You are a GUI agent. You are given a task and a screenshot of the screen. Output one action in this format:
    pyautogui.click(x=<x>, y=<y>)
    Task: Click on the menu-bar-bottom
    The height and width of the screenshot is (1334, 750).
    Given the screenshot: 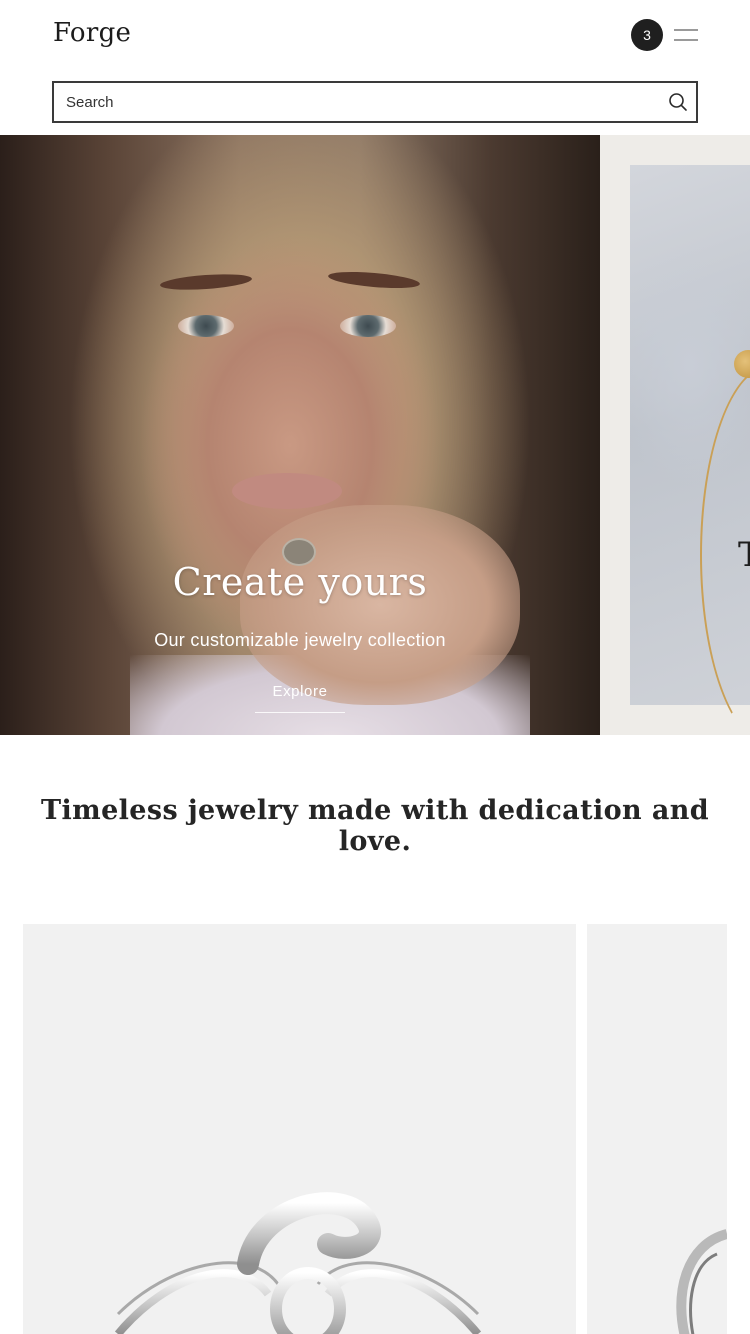 What is the action you would take?
    pyautogui.click(x=686, y=40)
    